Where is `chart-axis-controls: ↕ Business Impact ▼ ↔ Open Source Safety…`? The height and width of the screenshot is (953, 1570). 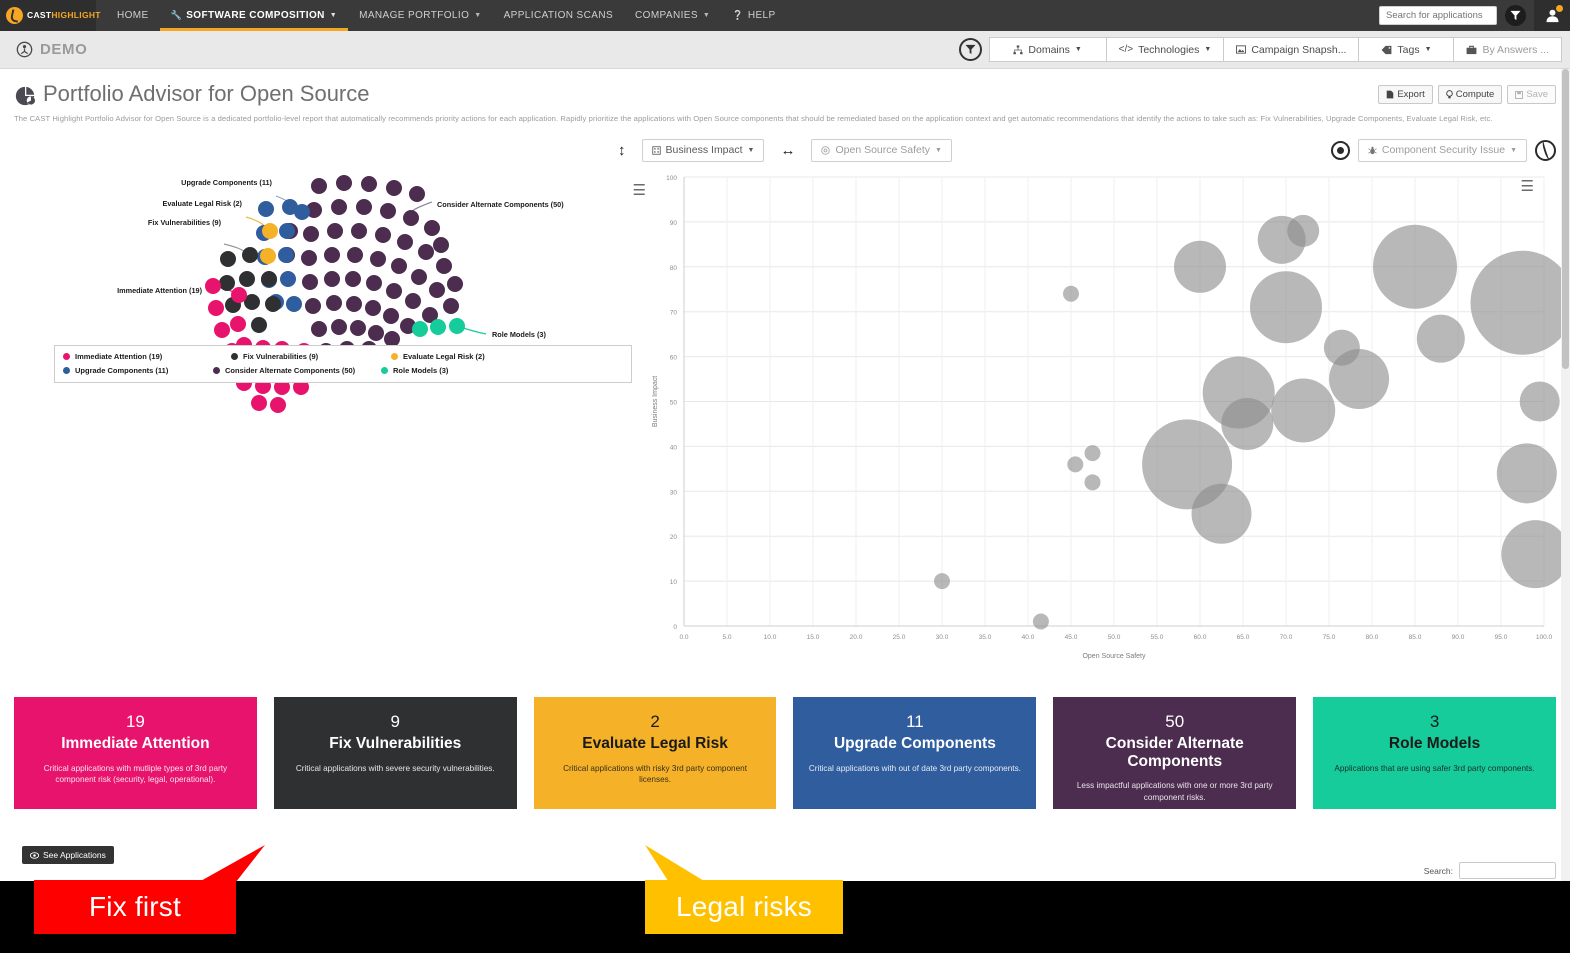
chart-axis-controls: ↕ Business Impact ▼ ↔ Open Source Safety… is located at coordinates (785, 150).